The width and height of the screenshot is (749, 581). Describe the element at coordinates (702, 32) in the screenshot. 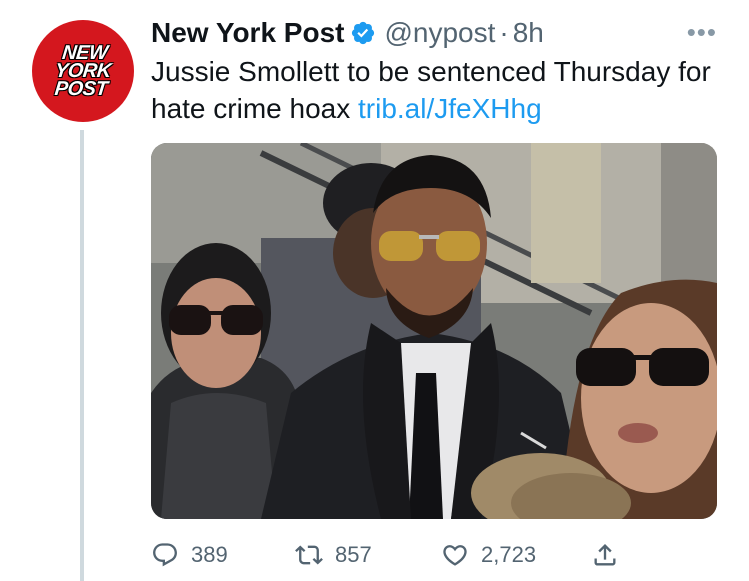

I see `more-options-icon: •••` at that location.